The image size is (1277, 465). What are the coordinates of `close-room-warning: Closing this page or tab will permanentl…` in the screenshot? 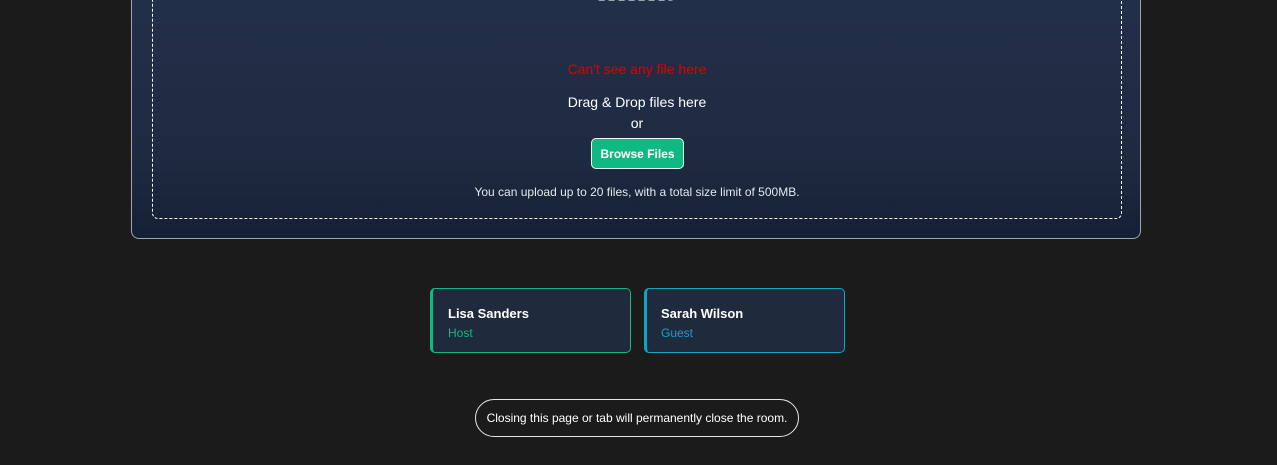 It's located at (637, 418).